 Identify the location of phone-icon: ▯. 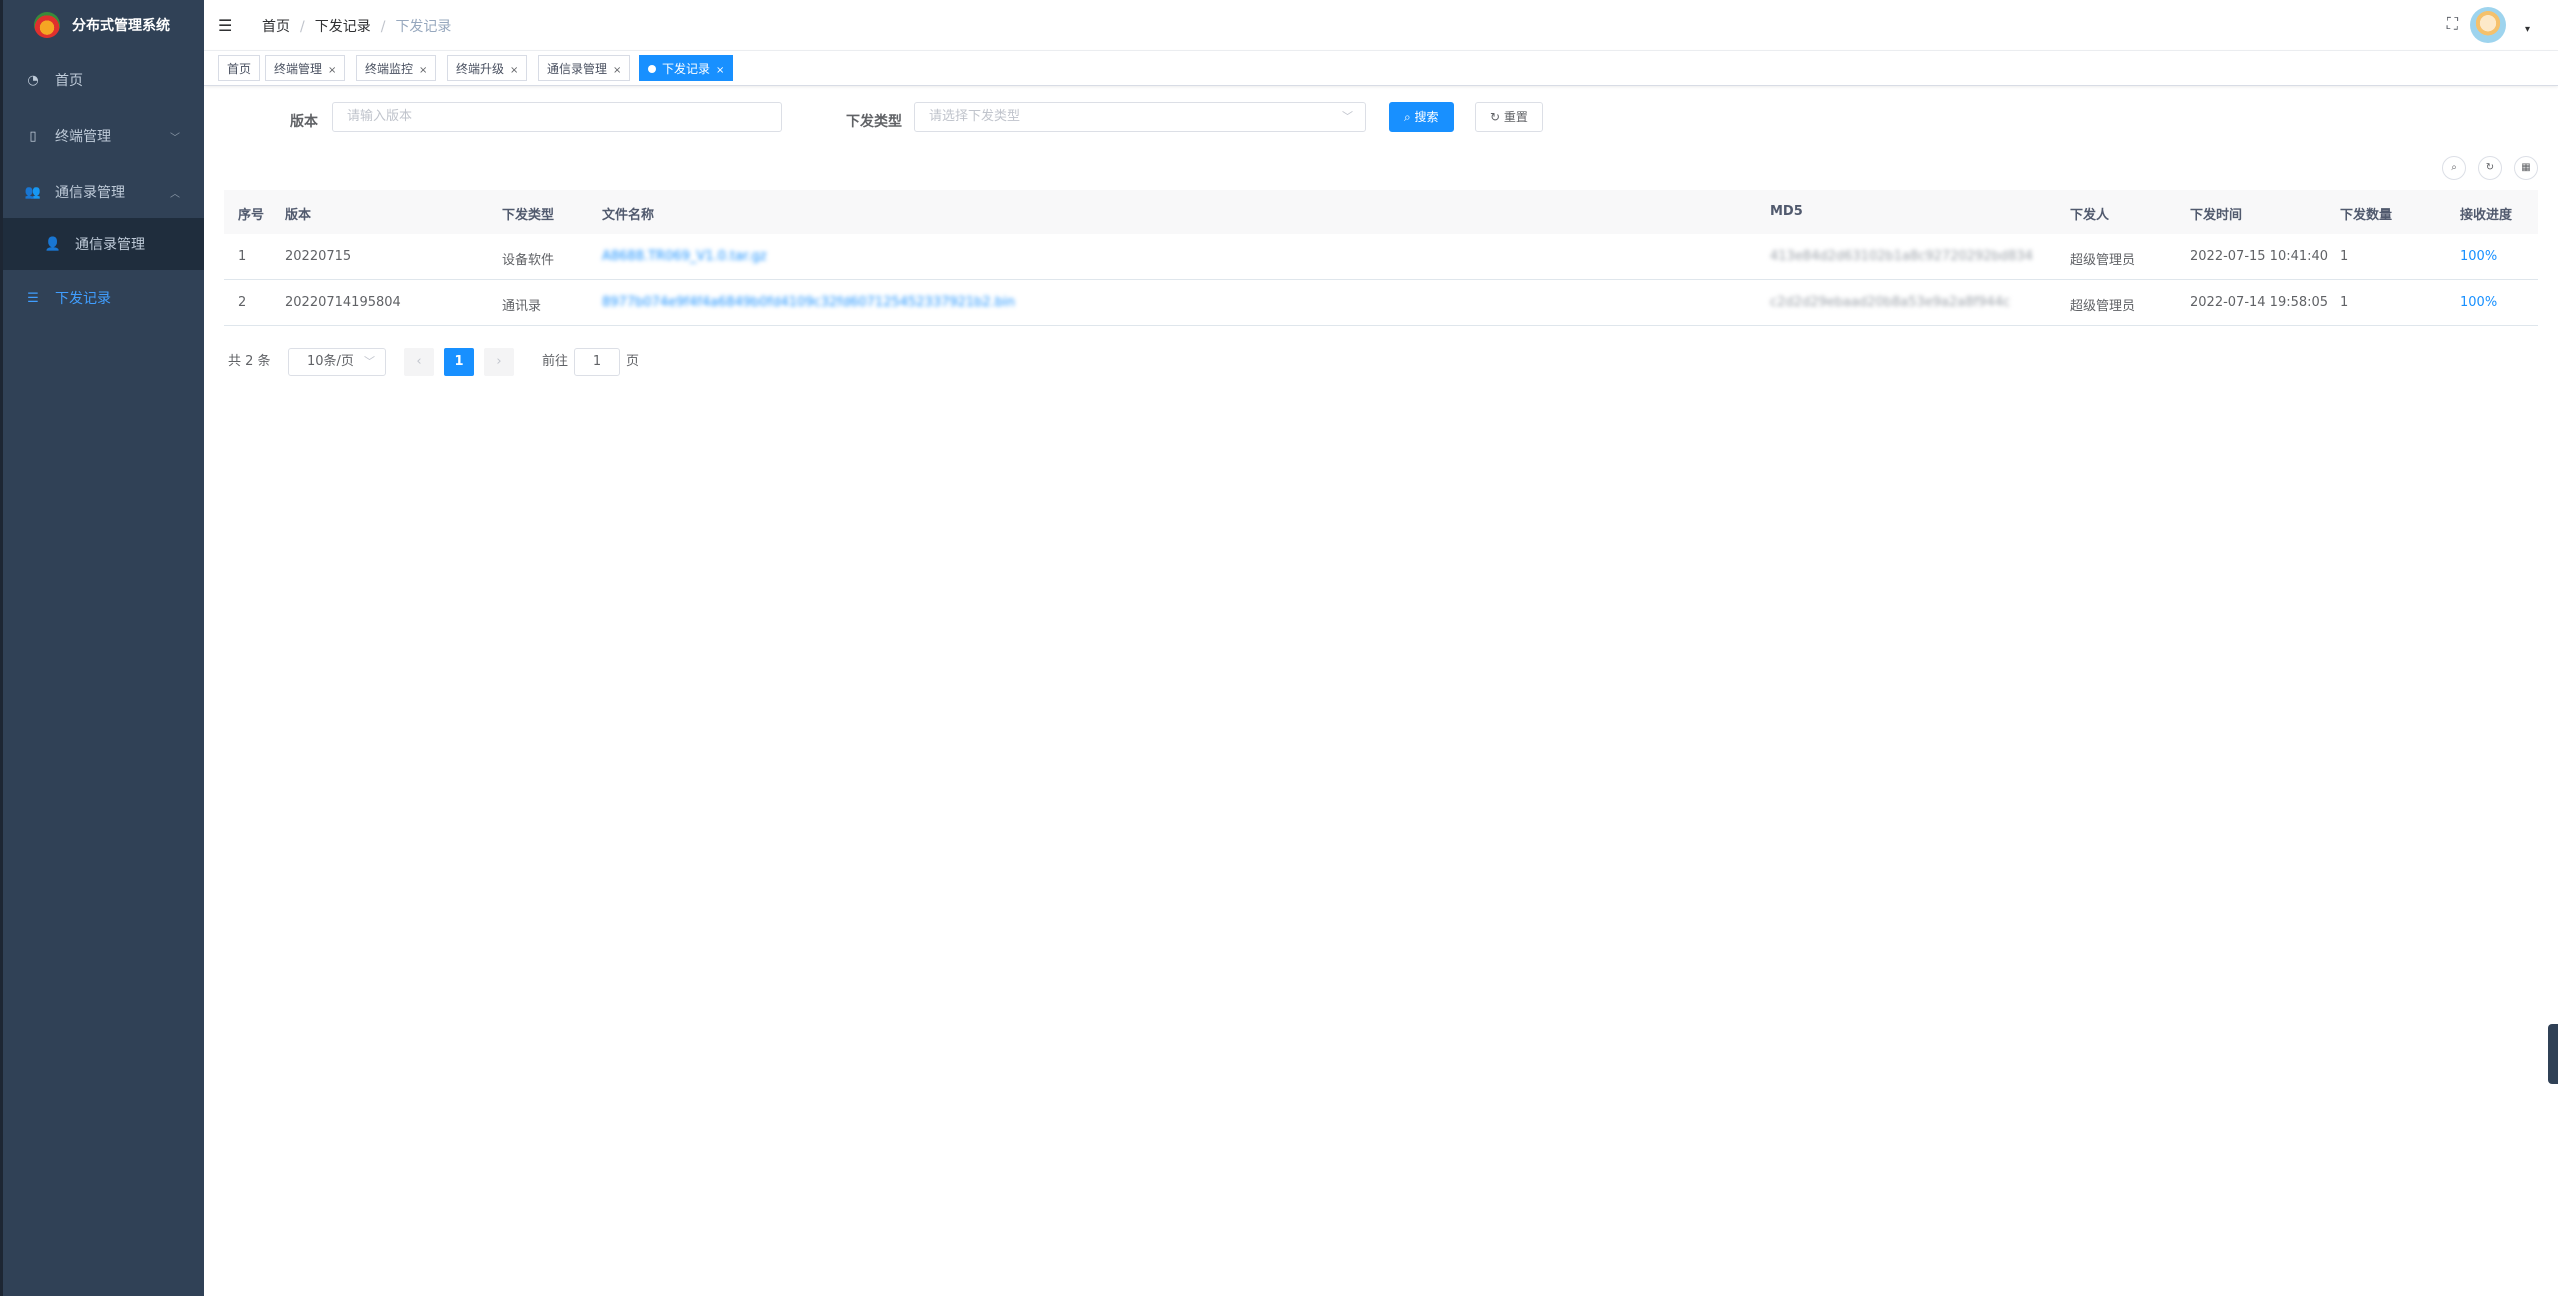
(33, 136).